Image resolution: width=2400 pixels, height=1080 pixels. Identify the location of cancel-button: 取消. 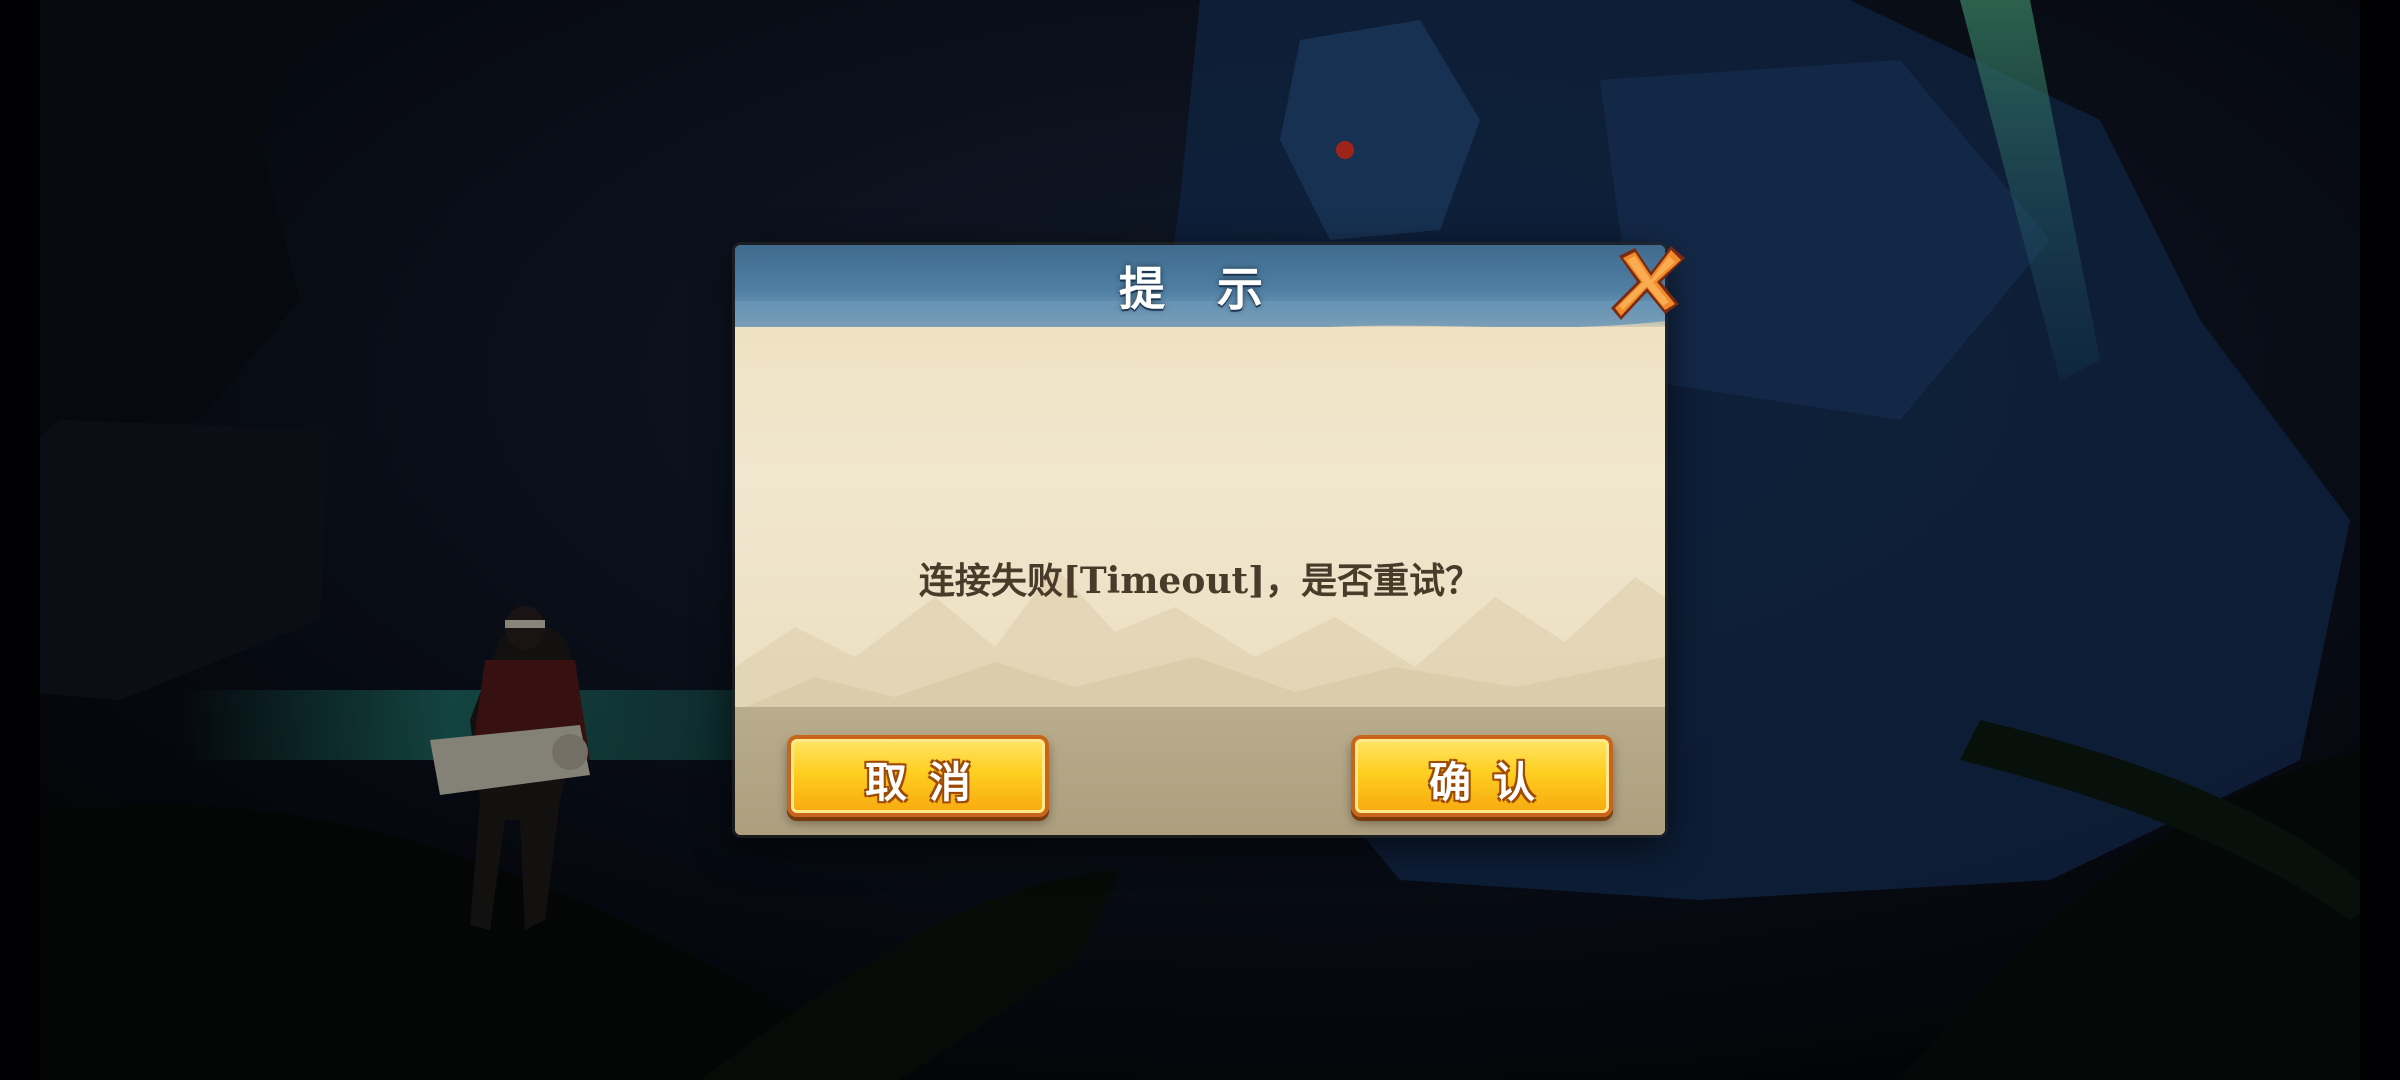
(918, 776).